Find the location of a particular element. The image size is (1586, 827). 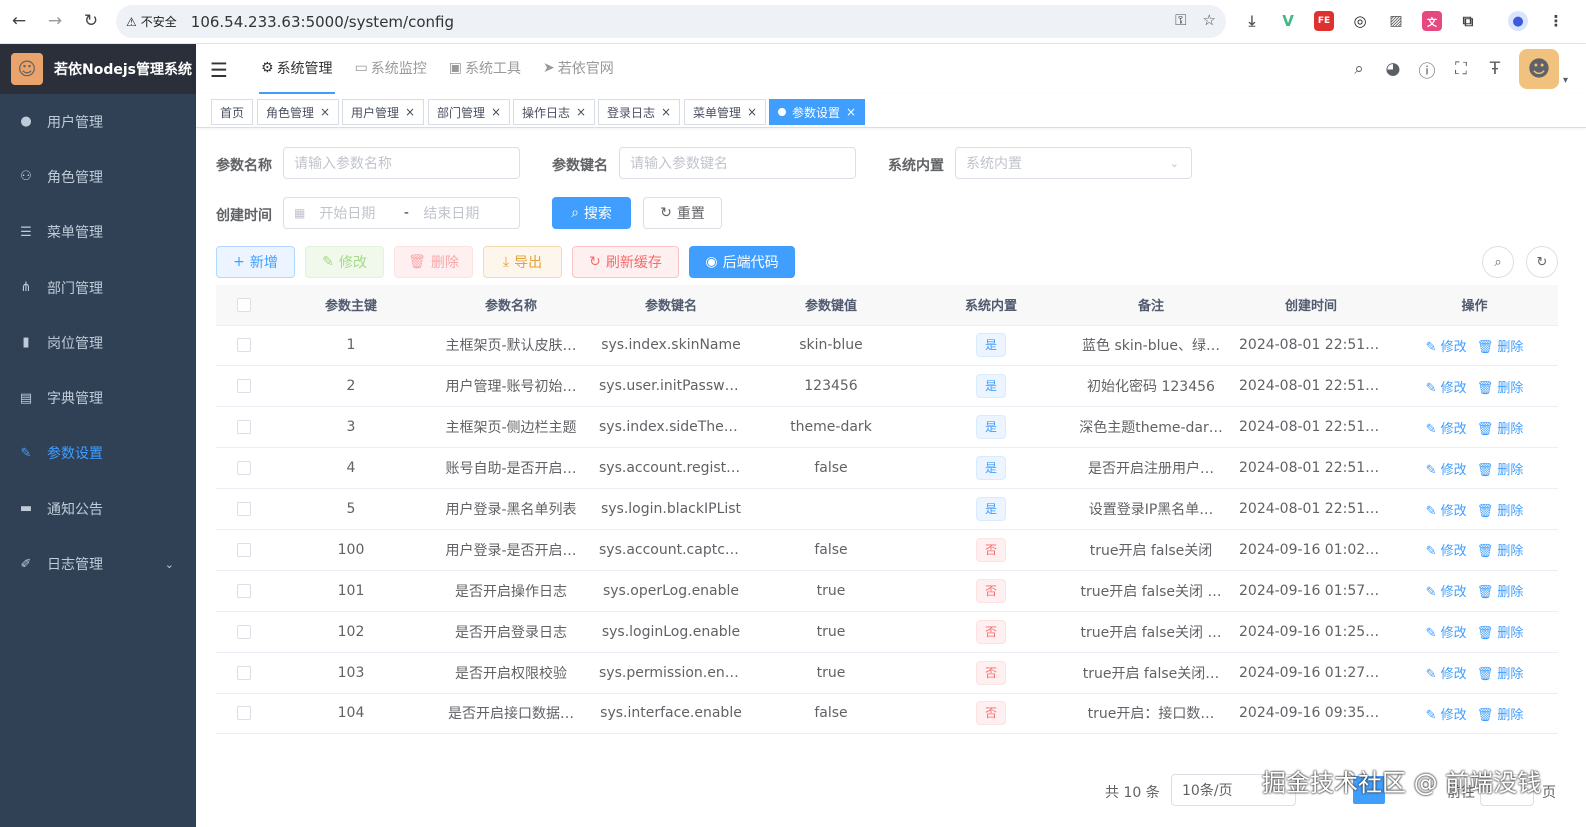

current-page-button is located at coordinates (1369, 790).